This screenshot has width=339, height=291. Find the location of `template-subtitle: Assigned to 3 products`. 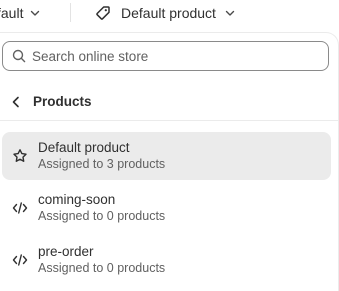

template-subtitle: Assigned to 3 products is located at coordinates (102, 164).